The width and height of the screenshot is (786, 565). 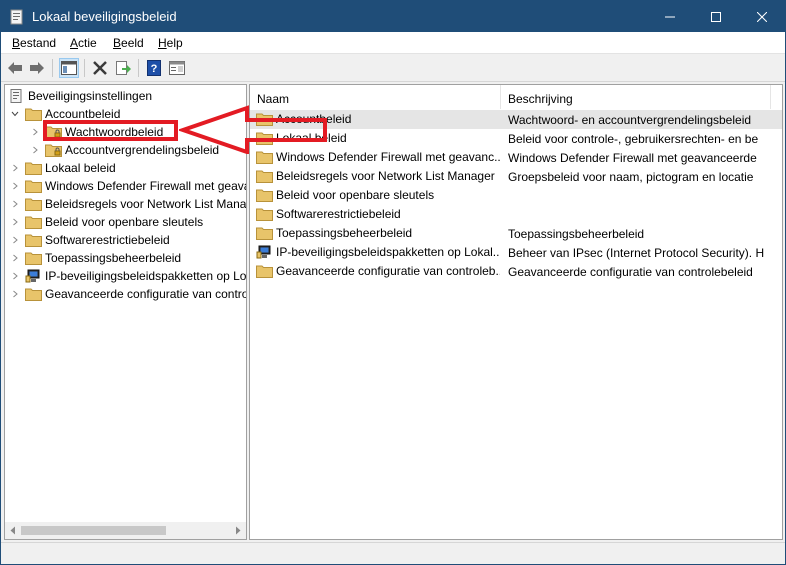 I want to click on tree-root: Beveiligingsinstellingen, so click(x=80, y=96).